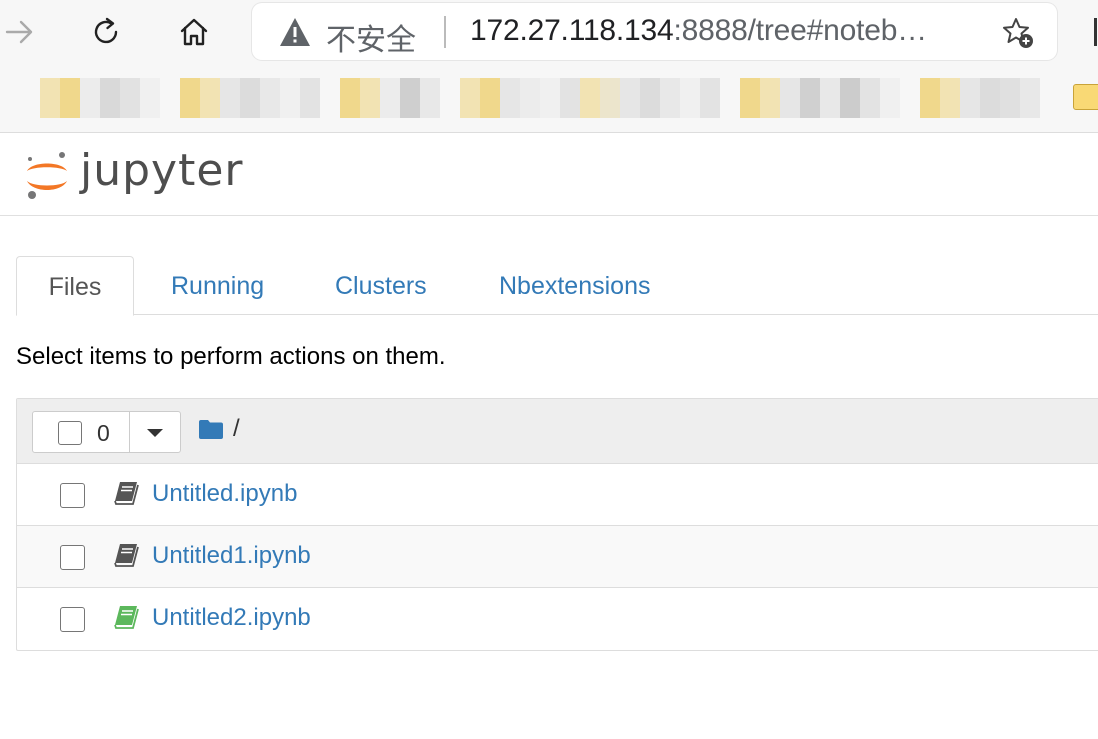 This screenshot has height=739, width=1098. What do you see at coordinates (70, 433) in the screenshot?
I see `select-all-checkbox` at bounding box center [70, 433].